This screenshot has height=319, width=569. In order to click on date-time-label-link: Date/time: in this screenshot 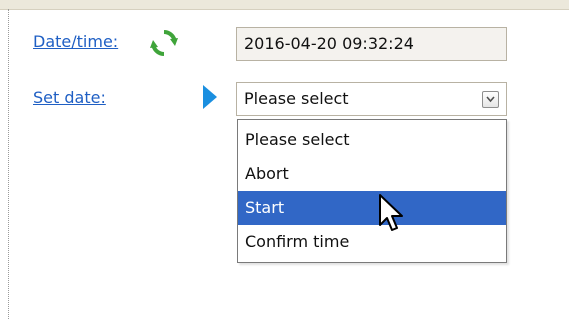, I will do `click(75, 42)`.